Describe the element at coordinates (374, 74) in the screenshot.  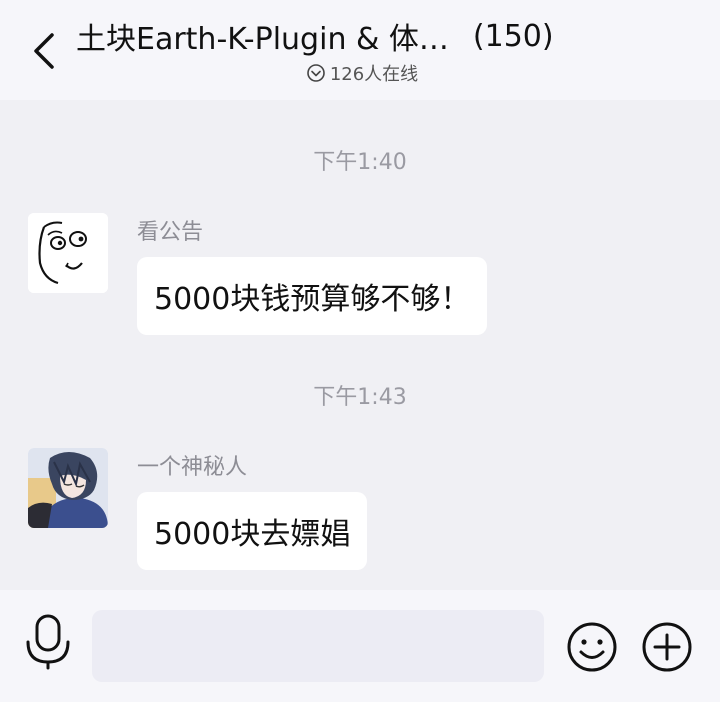
I see `online-count: 126人在线` at that location.